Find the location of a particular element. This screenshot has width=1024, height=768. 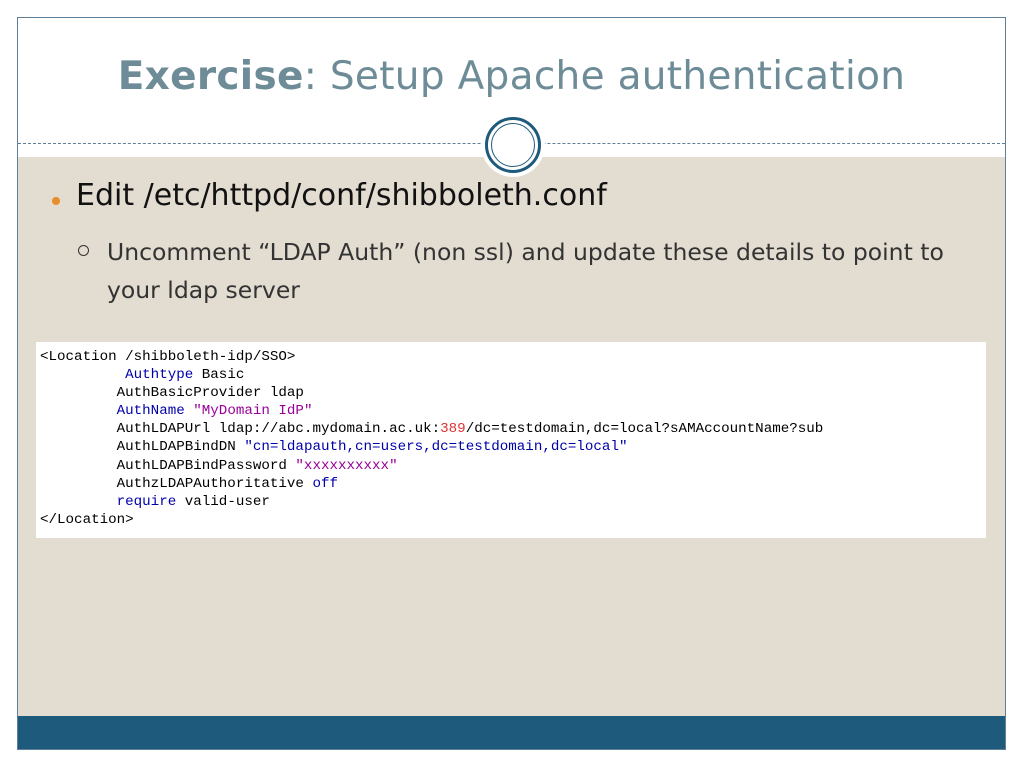

bullet-circle-icon is located at coordinates (83, 250).